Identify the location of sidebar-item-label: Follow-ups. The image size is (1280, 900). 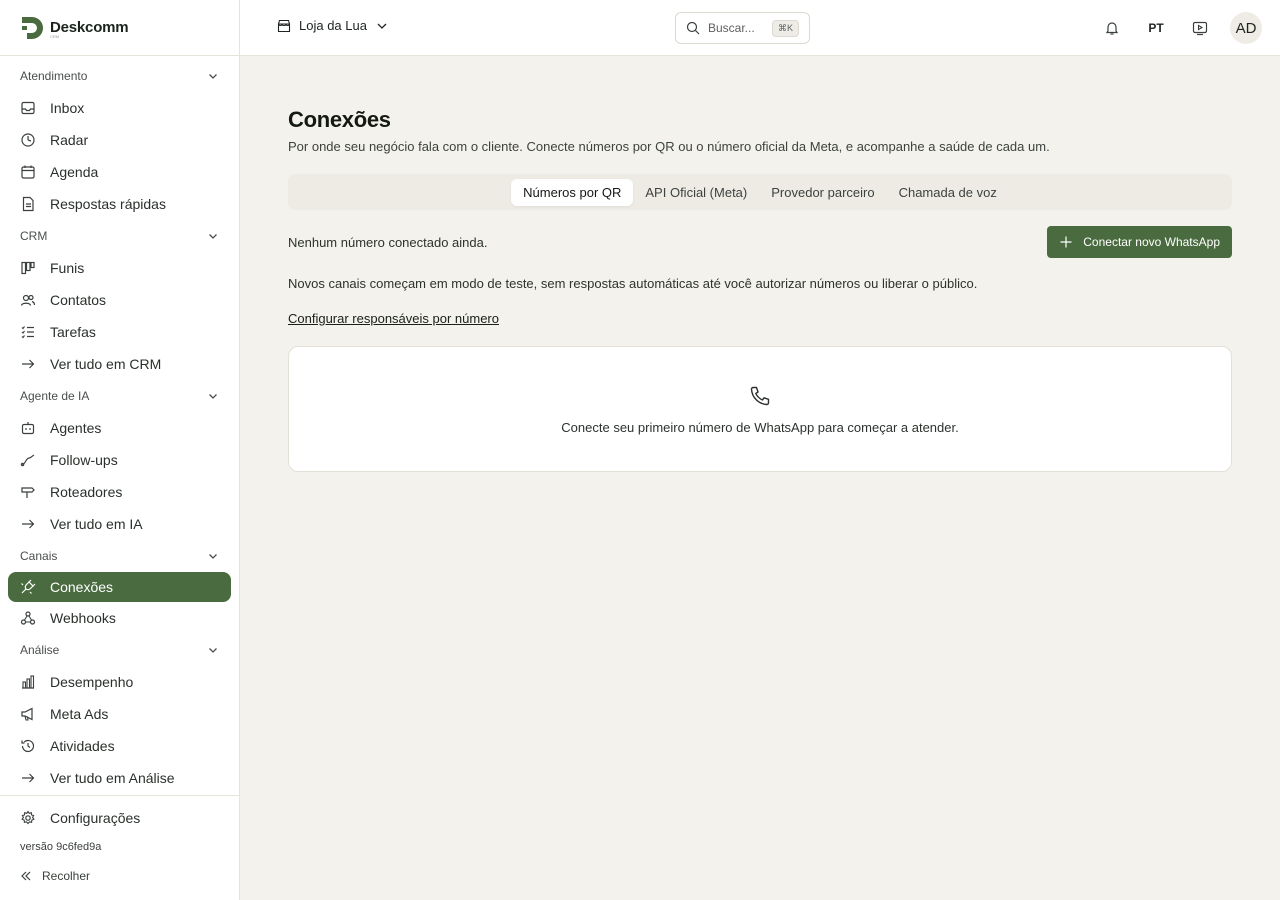
(84, 460).